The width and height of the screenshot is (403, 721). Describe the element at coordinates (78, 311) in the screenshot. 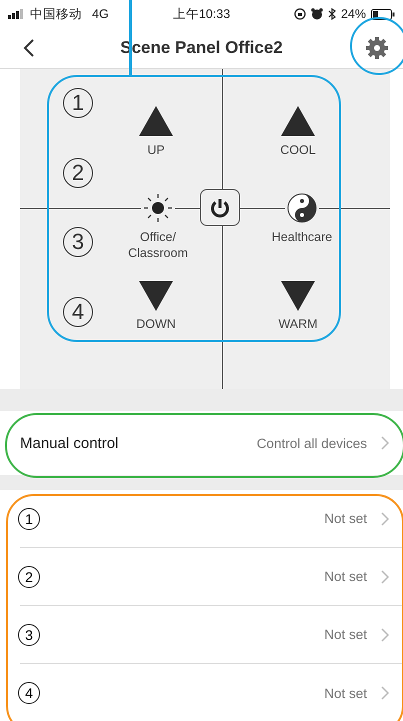

I see `circled-number: 4` at that location.